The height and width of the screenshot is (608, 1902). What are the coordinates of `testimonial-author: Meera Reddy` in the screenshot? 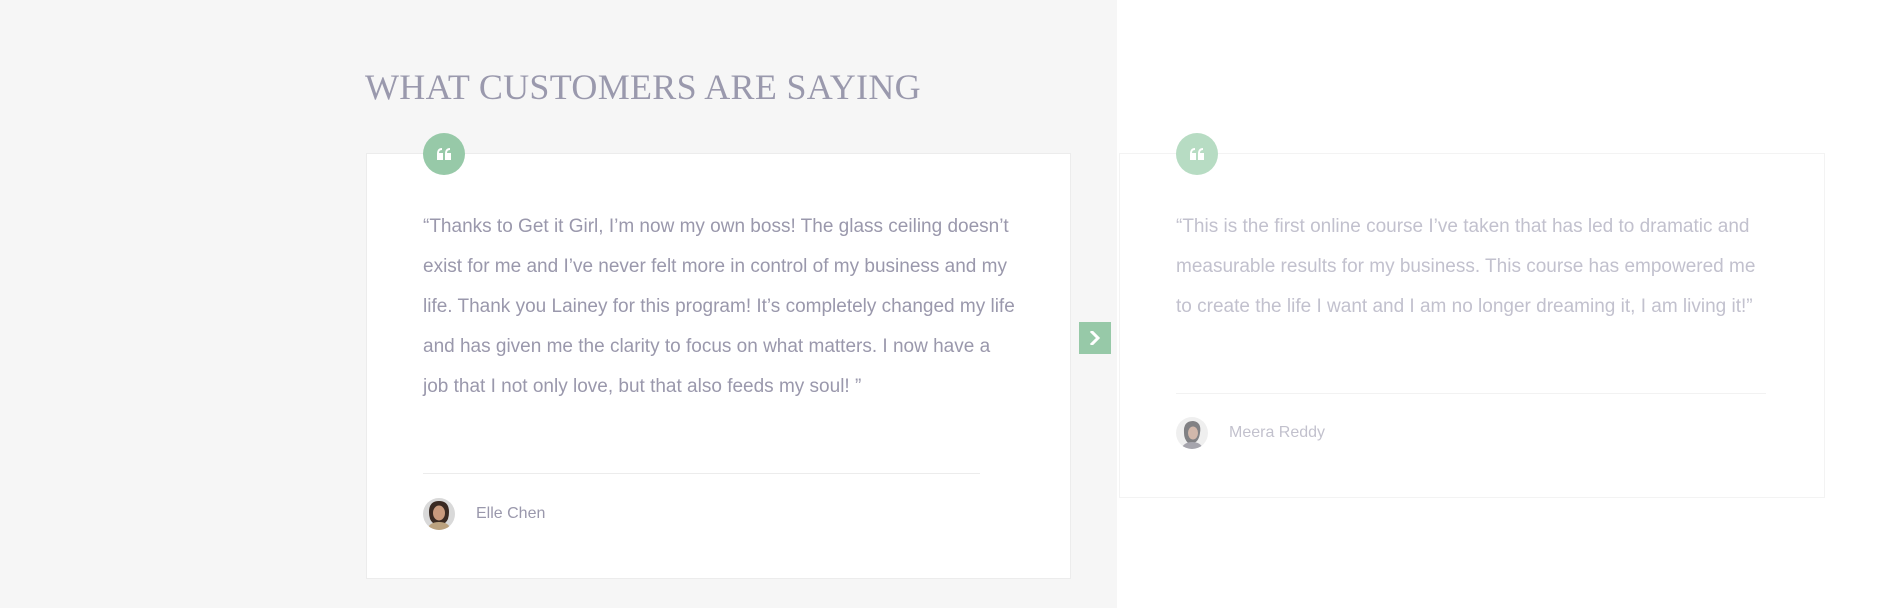 It's located at (1250, 433).